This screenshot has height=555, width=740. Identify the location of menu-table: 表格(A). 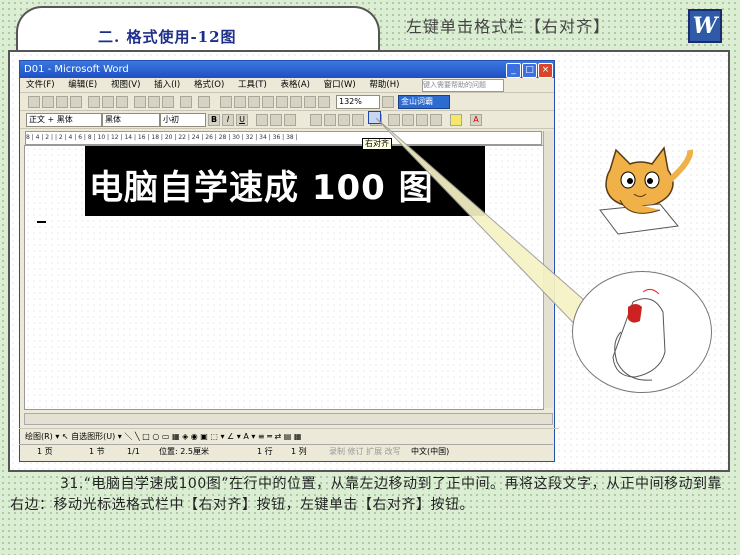
(295, 85).